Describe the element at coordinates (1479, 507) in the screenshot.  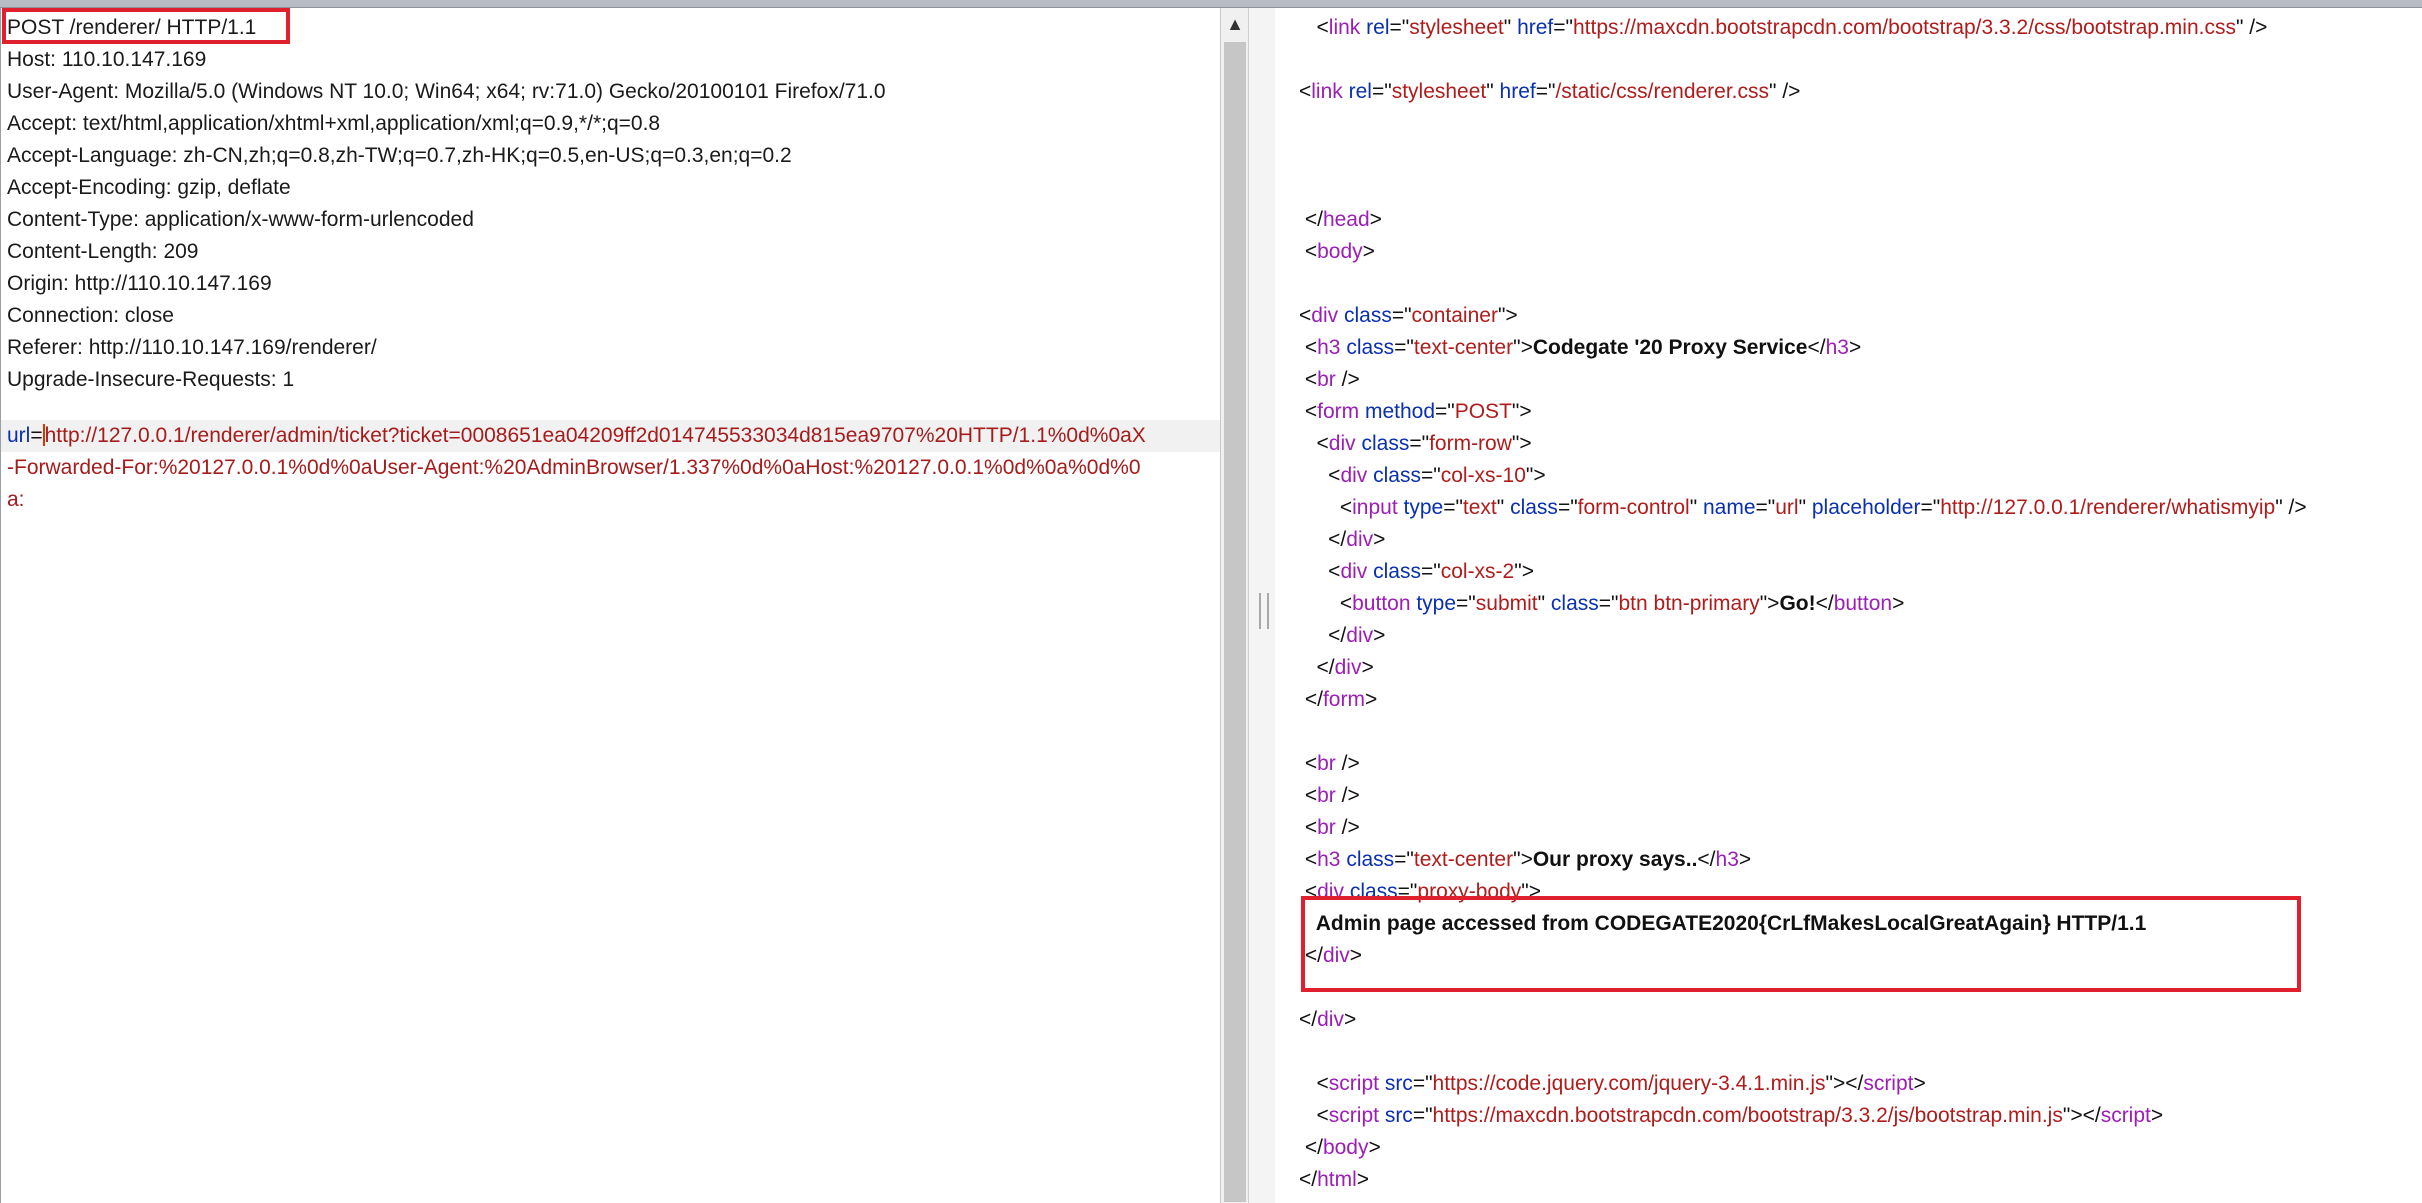
I see `attr-value: text` at that location.